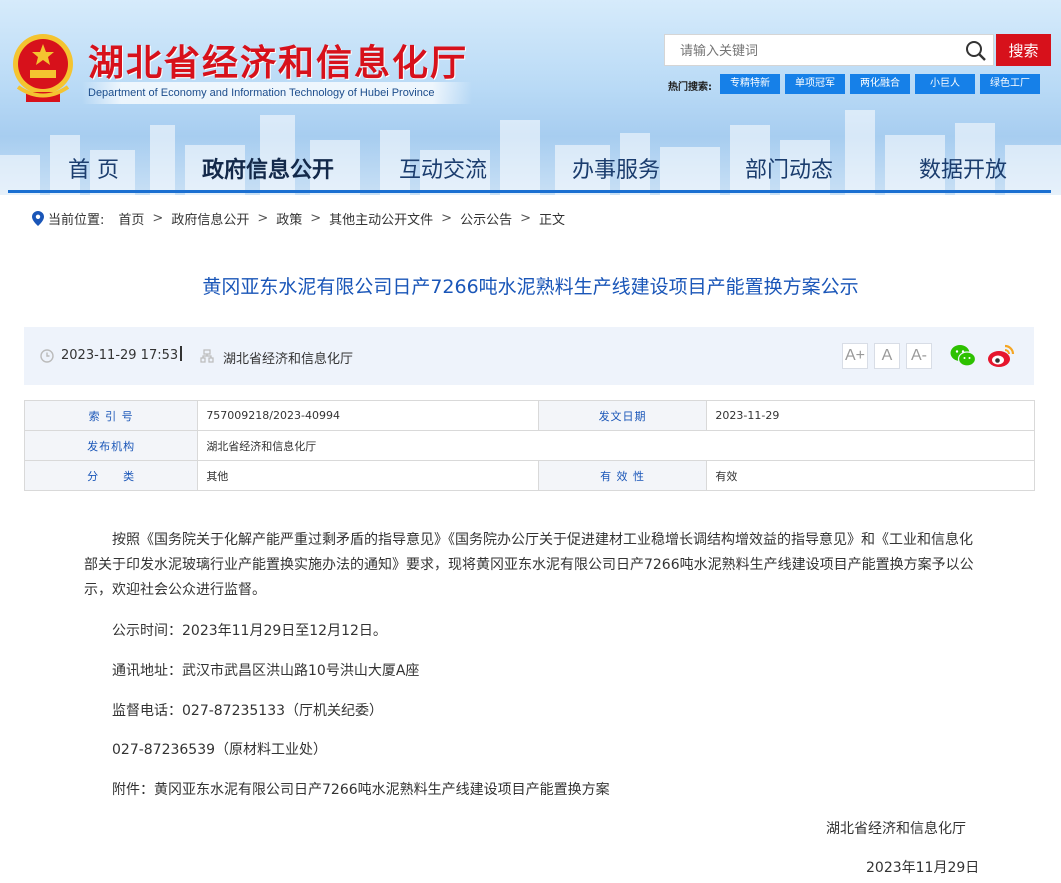  What do you see at coordinates (815, 84) in the screenshot?
I see `hot-tag: 单项冠军` at bounding box center [815, 84].